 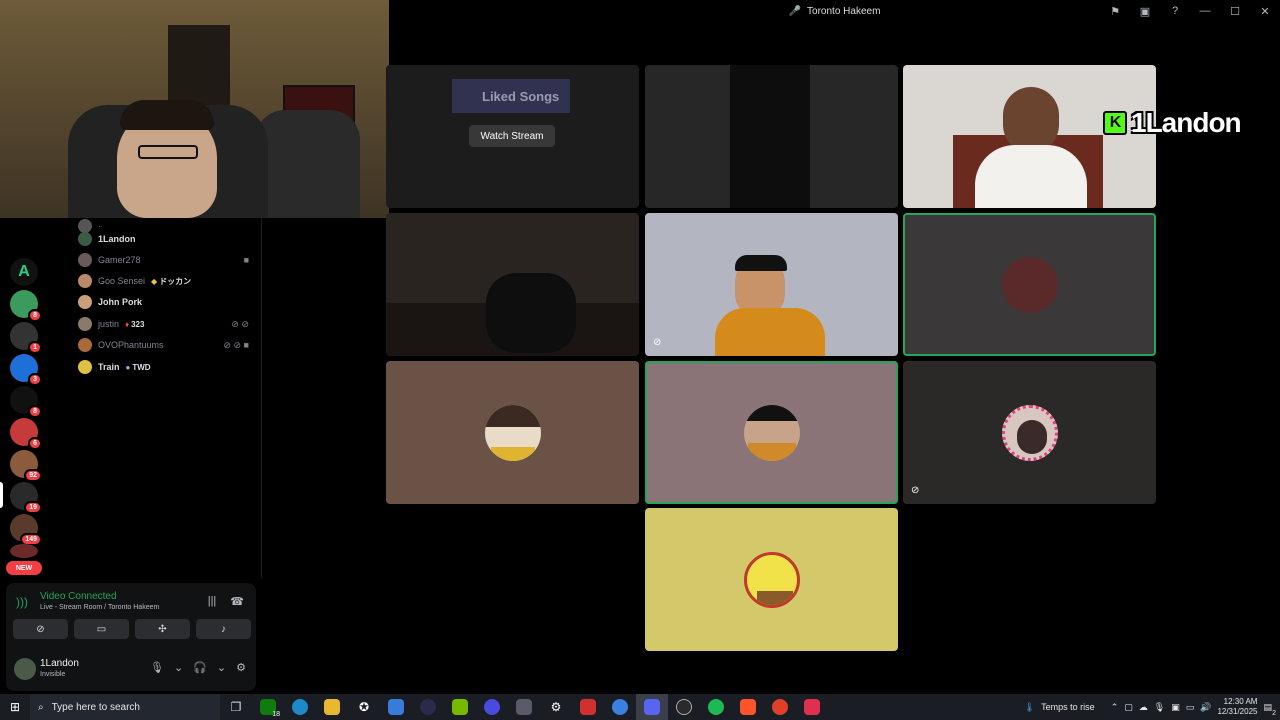 I want to click on voice-status: Video Connected, so click(x=78, y=596).